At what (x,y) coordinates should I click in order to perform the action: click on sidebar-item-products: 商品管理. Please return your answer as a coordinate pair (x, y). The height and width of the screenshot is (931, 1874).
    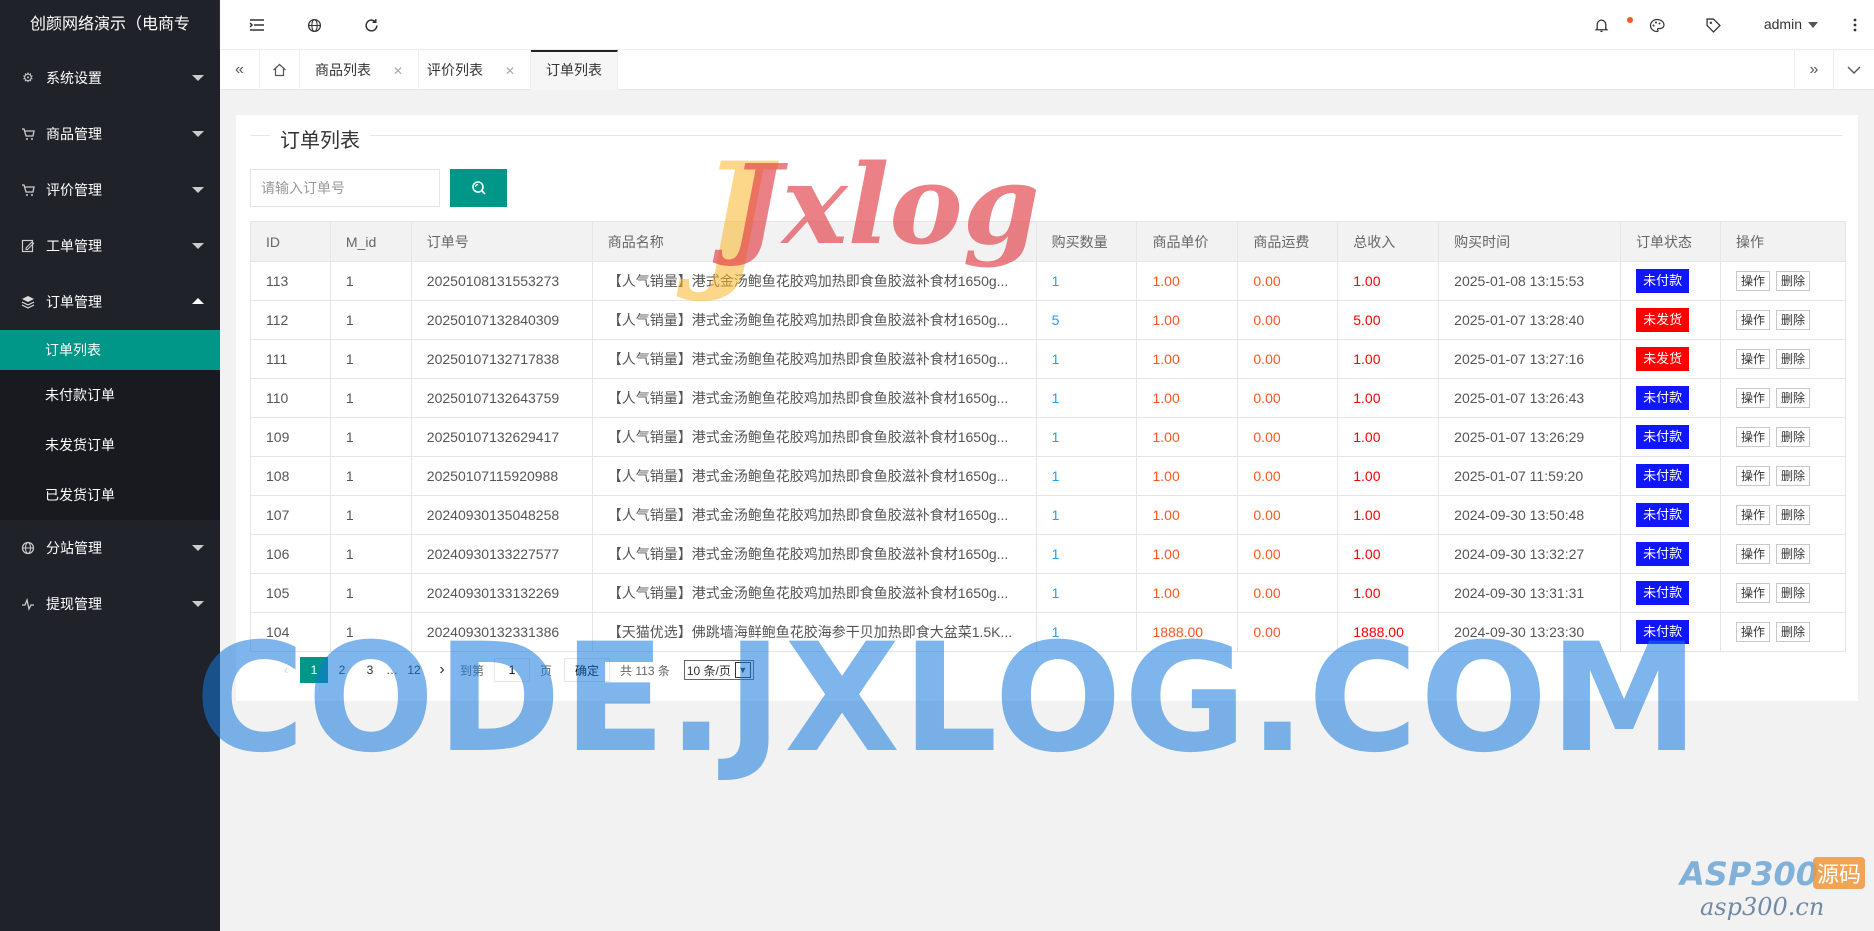
    Looking at the image, I should click on (110, 134).